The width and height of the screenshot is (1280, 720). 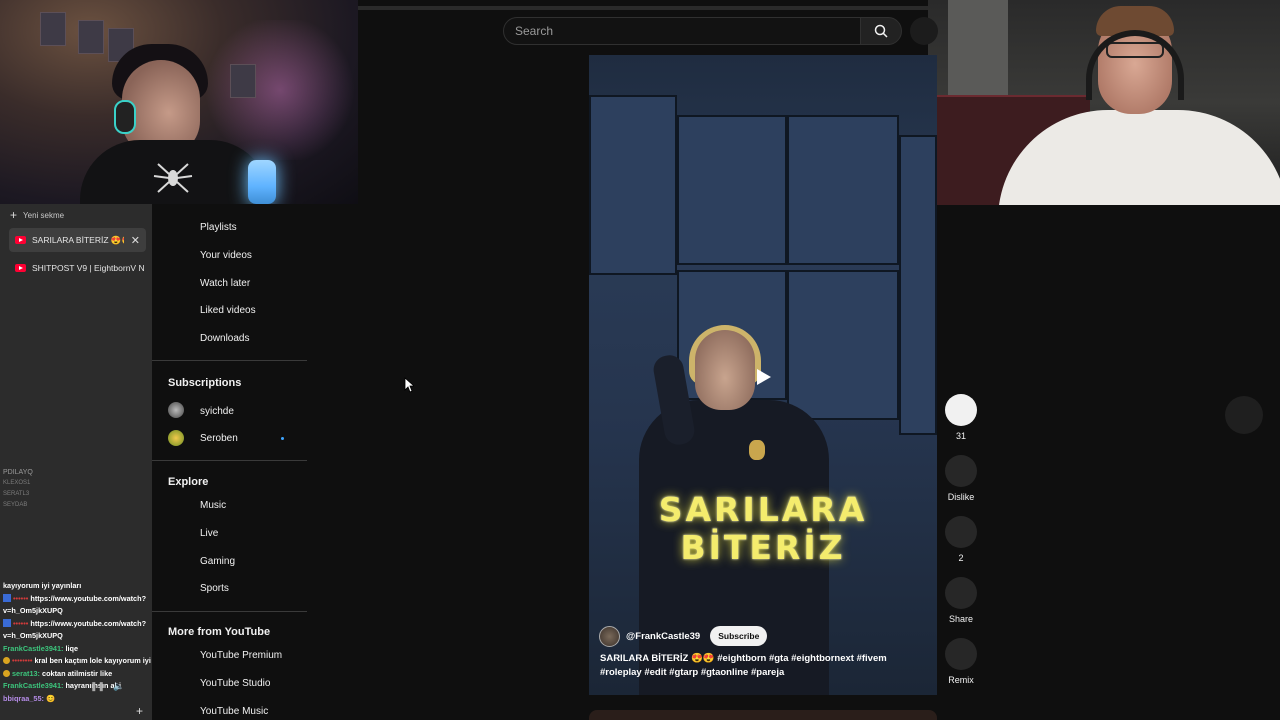 I want to click on search-bar, so click(x=682, y=31).